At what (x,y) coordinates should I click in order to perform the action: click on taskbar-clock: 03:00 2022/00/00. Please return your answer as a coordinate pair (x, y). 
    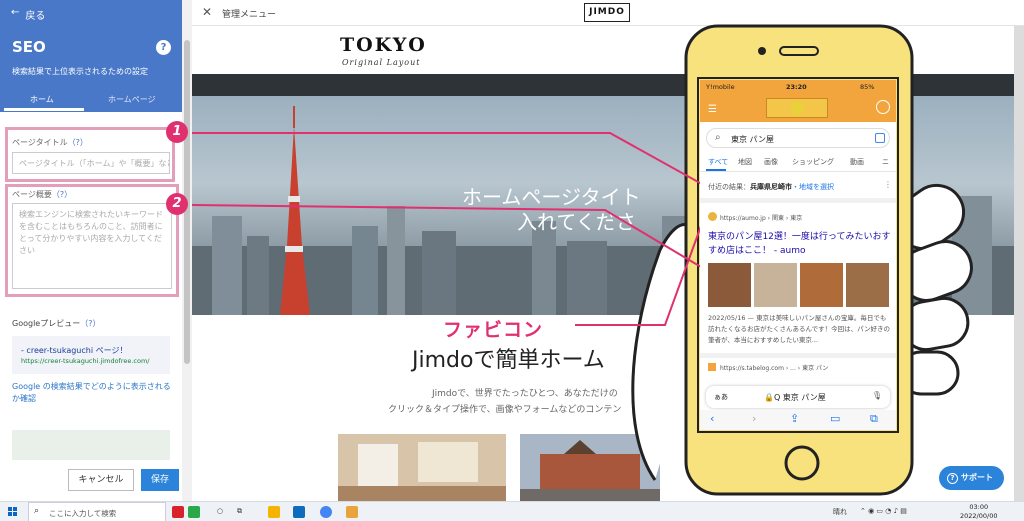
    Looking at the image, I should click on (978, 512).